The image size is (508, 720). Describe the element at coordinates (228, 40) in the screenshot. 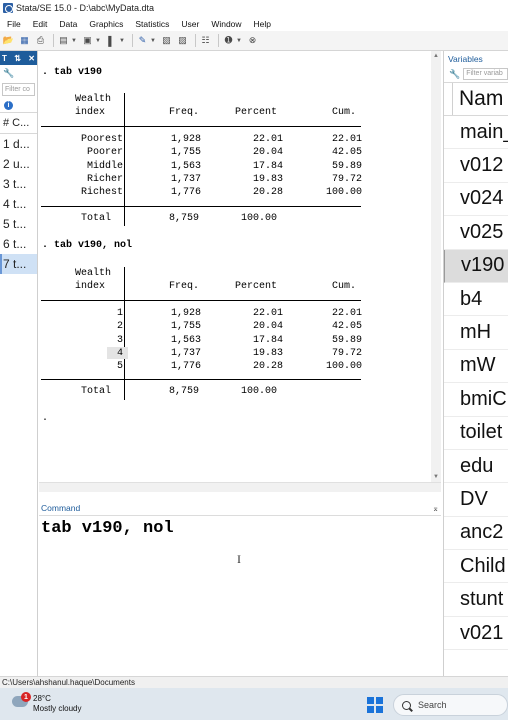

I see `more-icon: ➊` at that location.